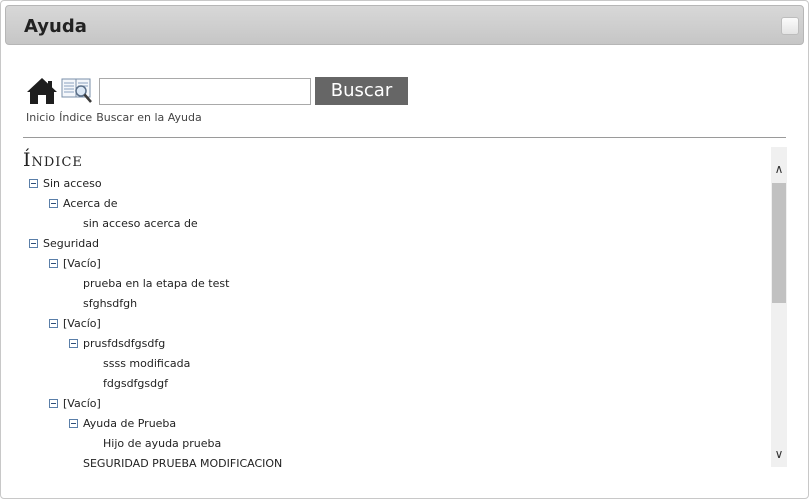 Image resolution: width=809 pixels, height=499 pixels. I want to click on tree-node-label: sfghsdfgh, so click(110, 303).